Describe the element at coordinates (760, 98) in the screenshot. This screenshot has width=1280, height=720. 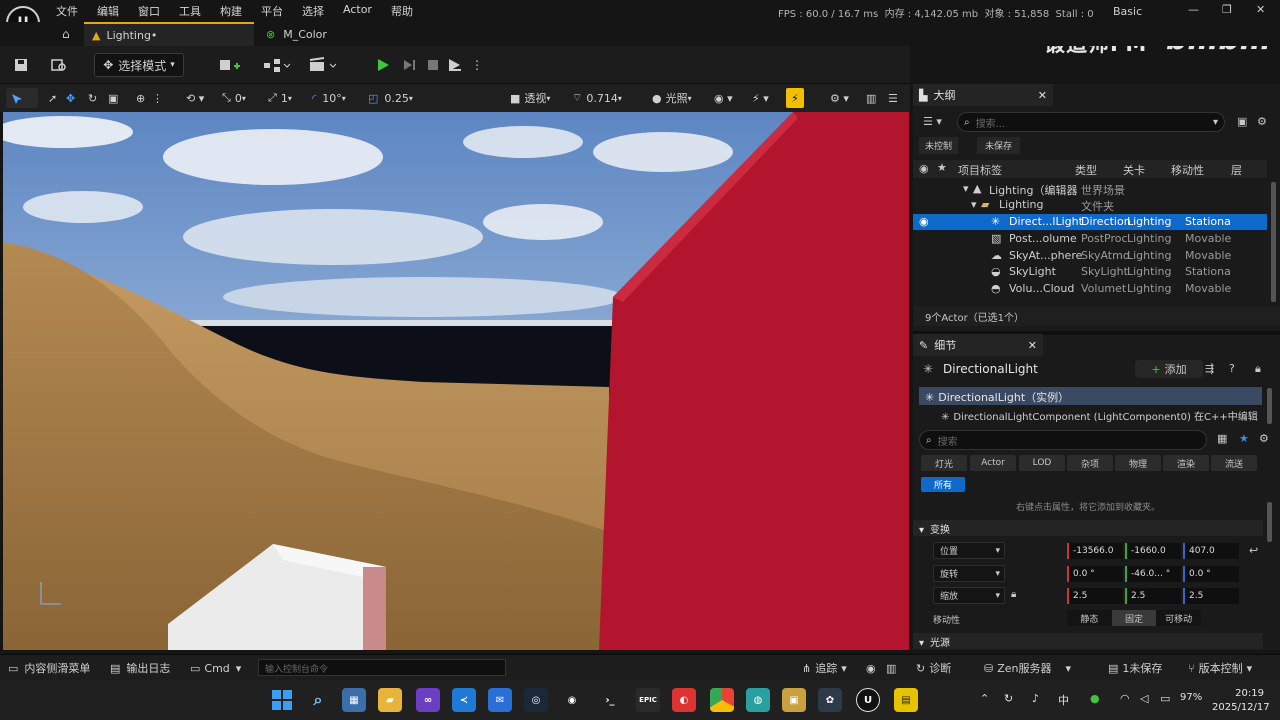
I see `performance-icon: ⚡ ▾` at that location.